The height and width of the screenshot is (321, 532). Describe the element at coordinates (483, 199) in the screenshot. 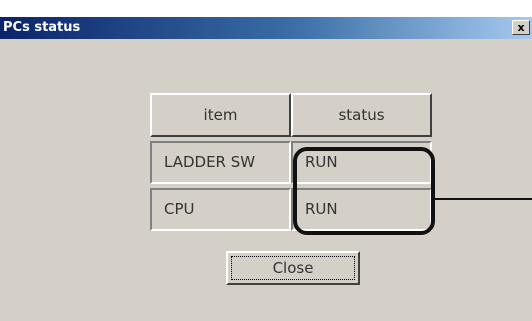

I see `callout-line` at that location.